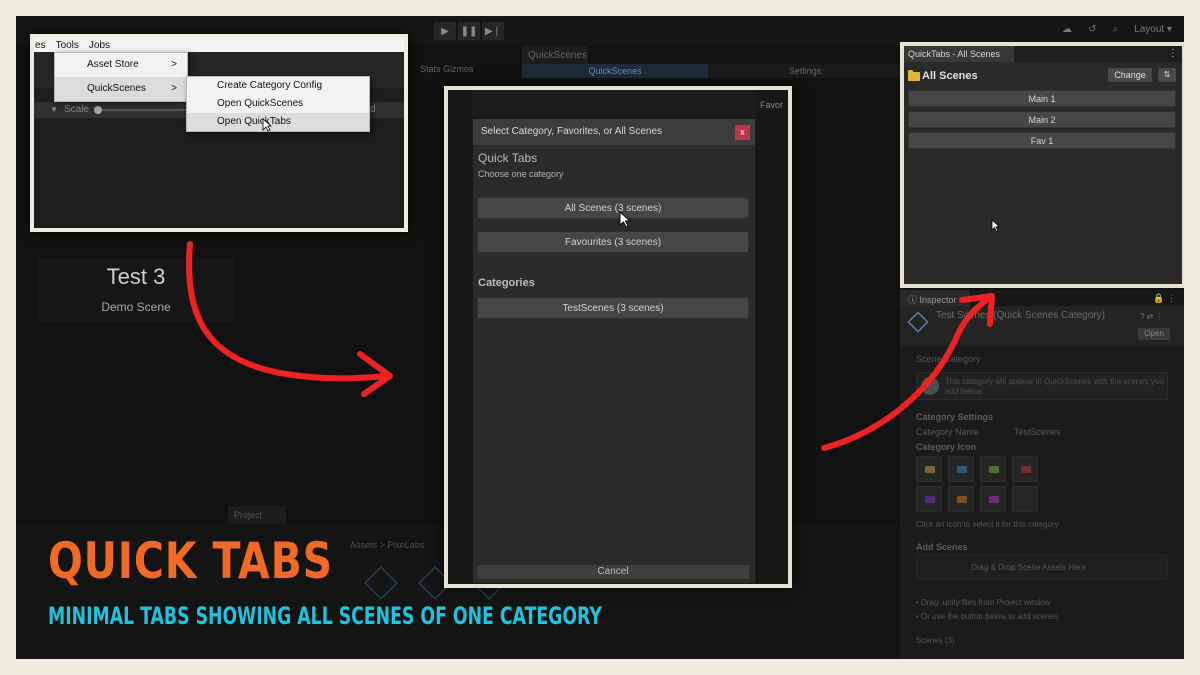 The width and height of the screenshot is (1200, 675). Describe the element at coordinates (145, 110) in the screenshot. I see `scale-slider-track` at that location.